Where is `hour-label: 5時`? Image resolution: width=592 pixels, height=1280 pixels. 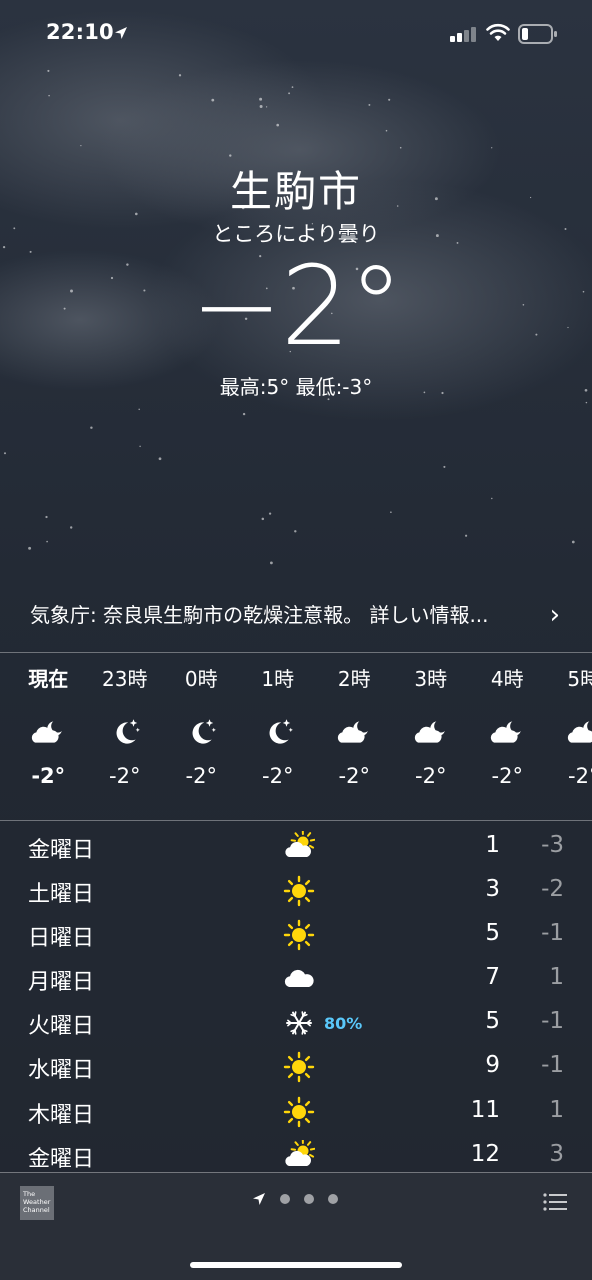 hour-label: 5時 is located at coordinates (579, 679).